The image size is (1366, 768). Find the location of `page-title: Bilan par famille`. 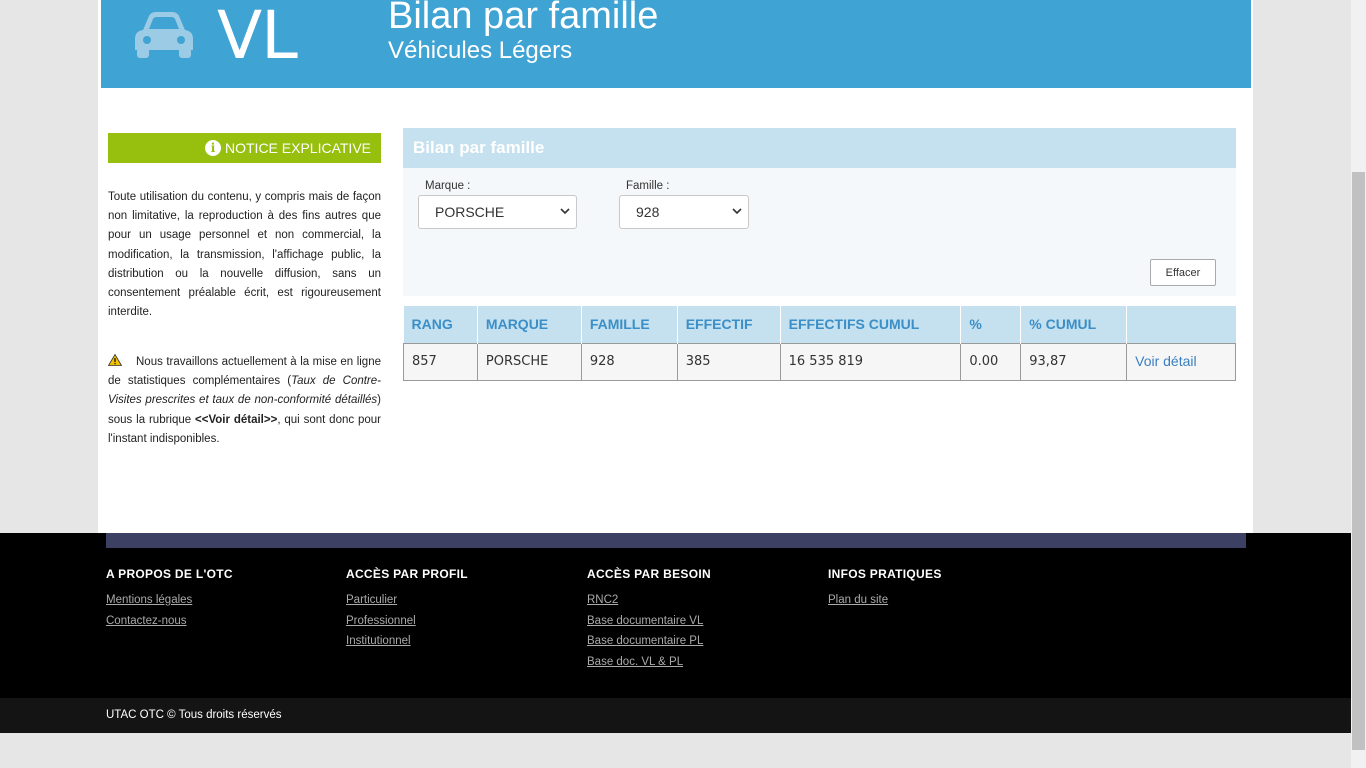

page-title: Bilan par famille is located at coordinates (523, 18).